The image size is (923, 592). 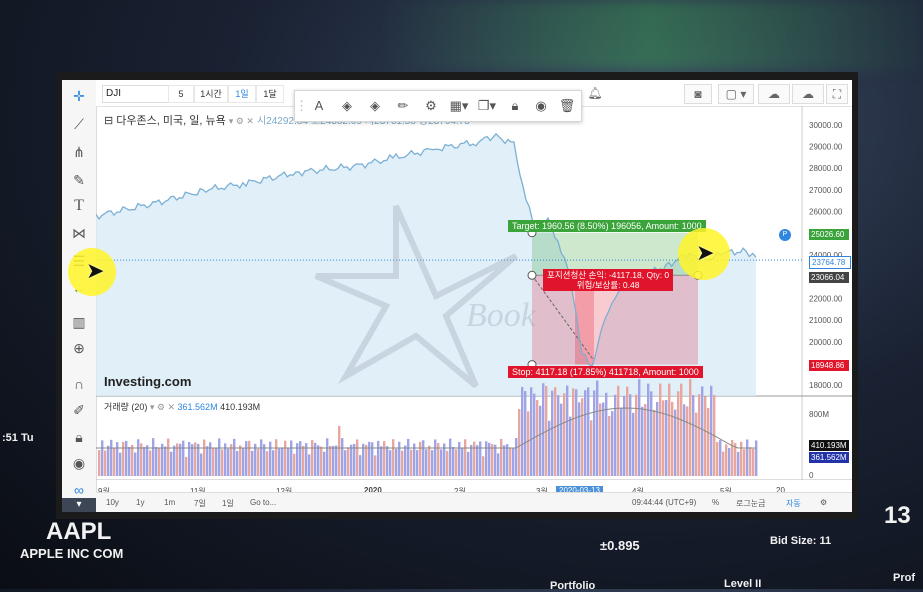 What do you see at coordinates (826, 342) in the screenshot?
I see `y-tick-label: 20000.00` at bounding box center [826, 342].